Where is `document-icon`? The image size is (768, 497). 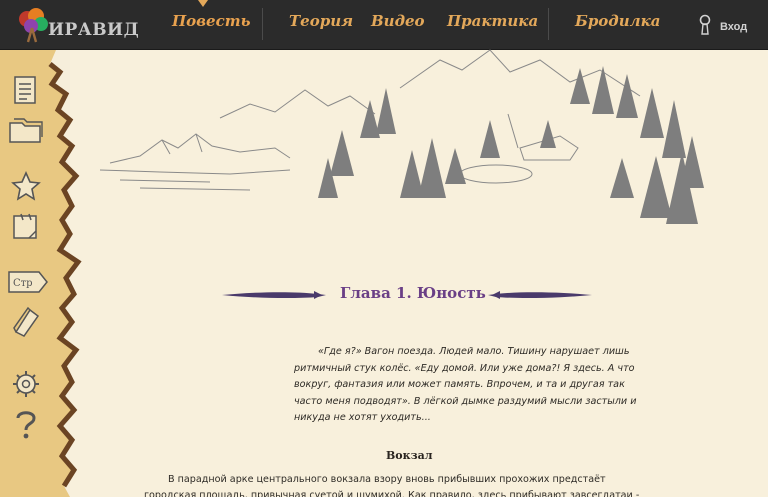
document-icon is located at coordinates (25, 90).